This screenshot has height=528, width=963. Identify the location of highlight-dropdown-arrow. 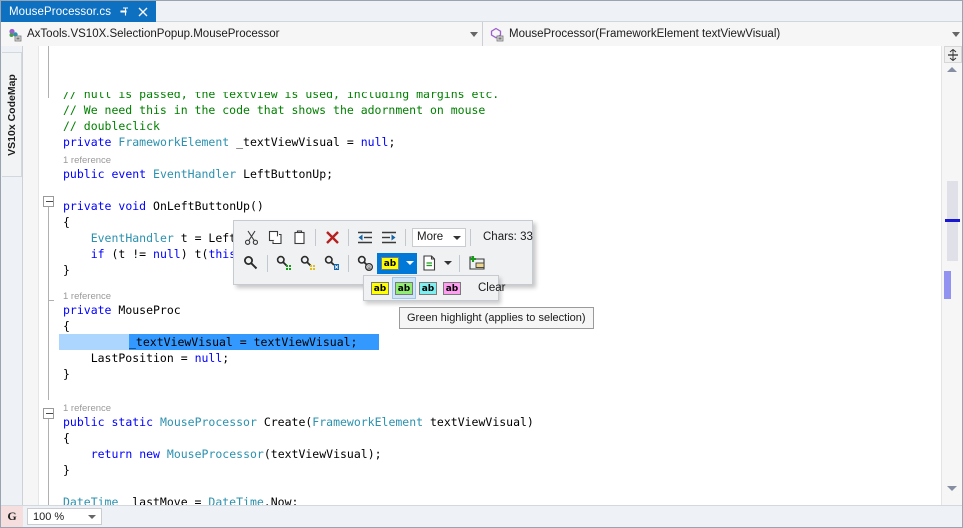
(410, 263).